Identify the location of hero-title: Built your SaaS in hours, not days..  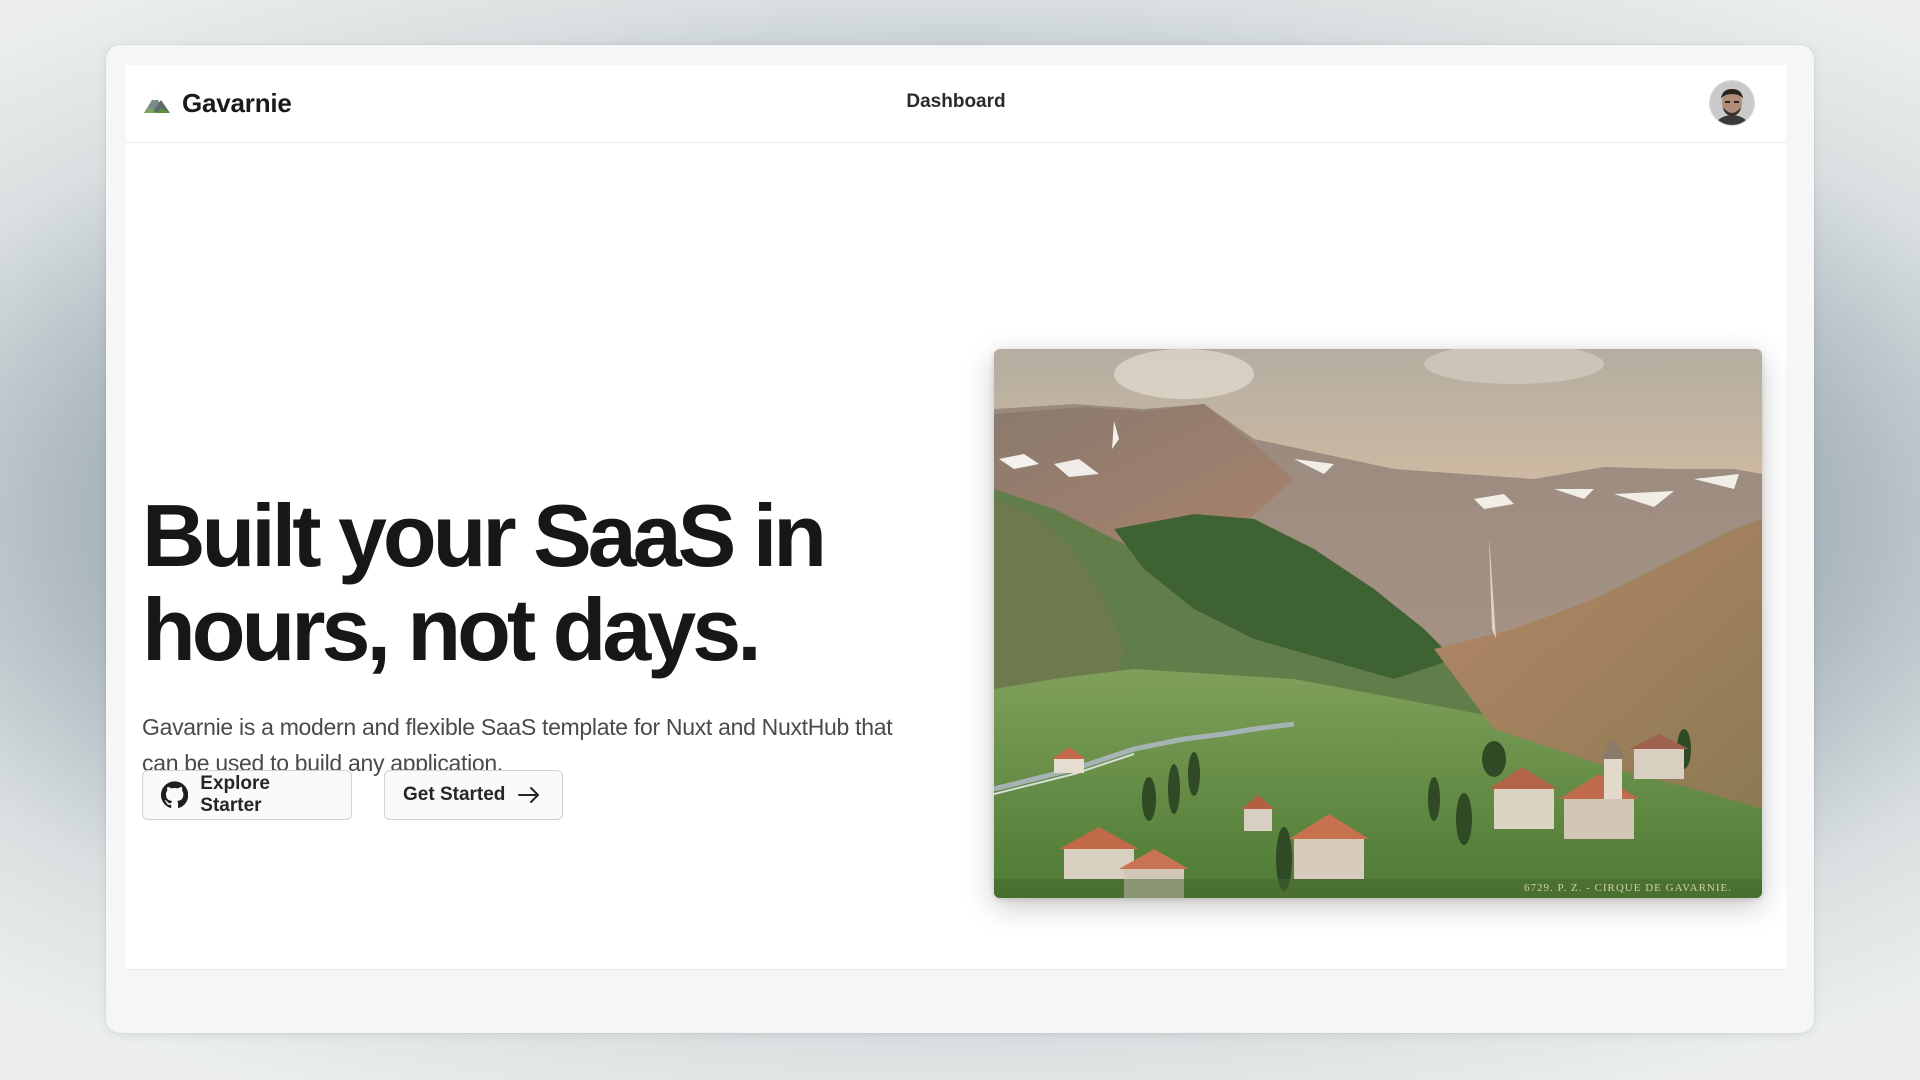
(572, 583).